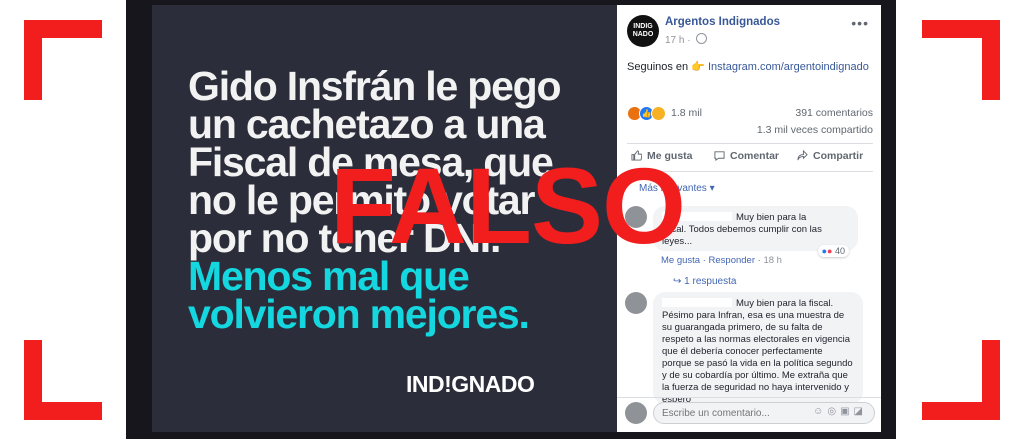  What do you see at coordinates (838, 156) in the screenshot?
I see `share-label: Compartir` at bounding box center [838, 156].